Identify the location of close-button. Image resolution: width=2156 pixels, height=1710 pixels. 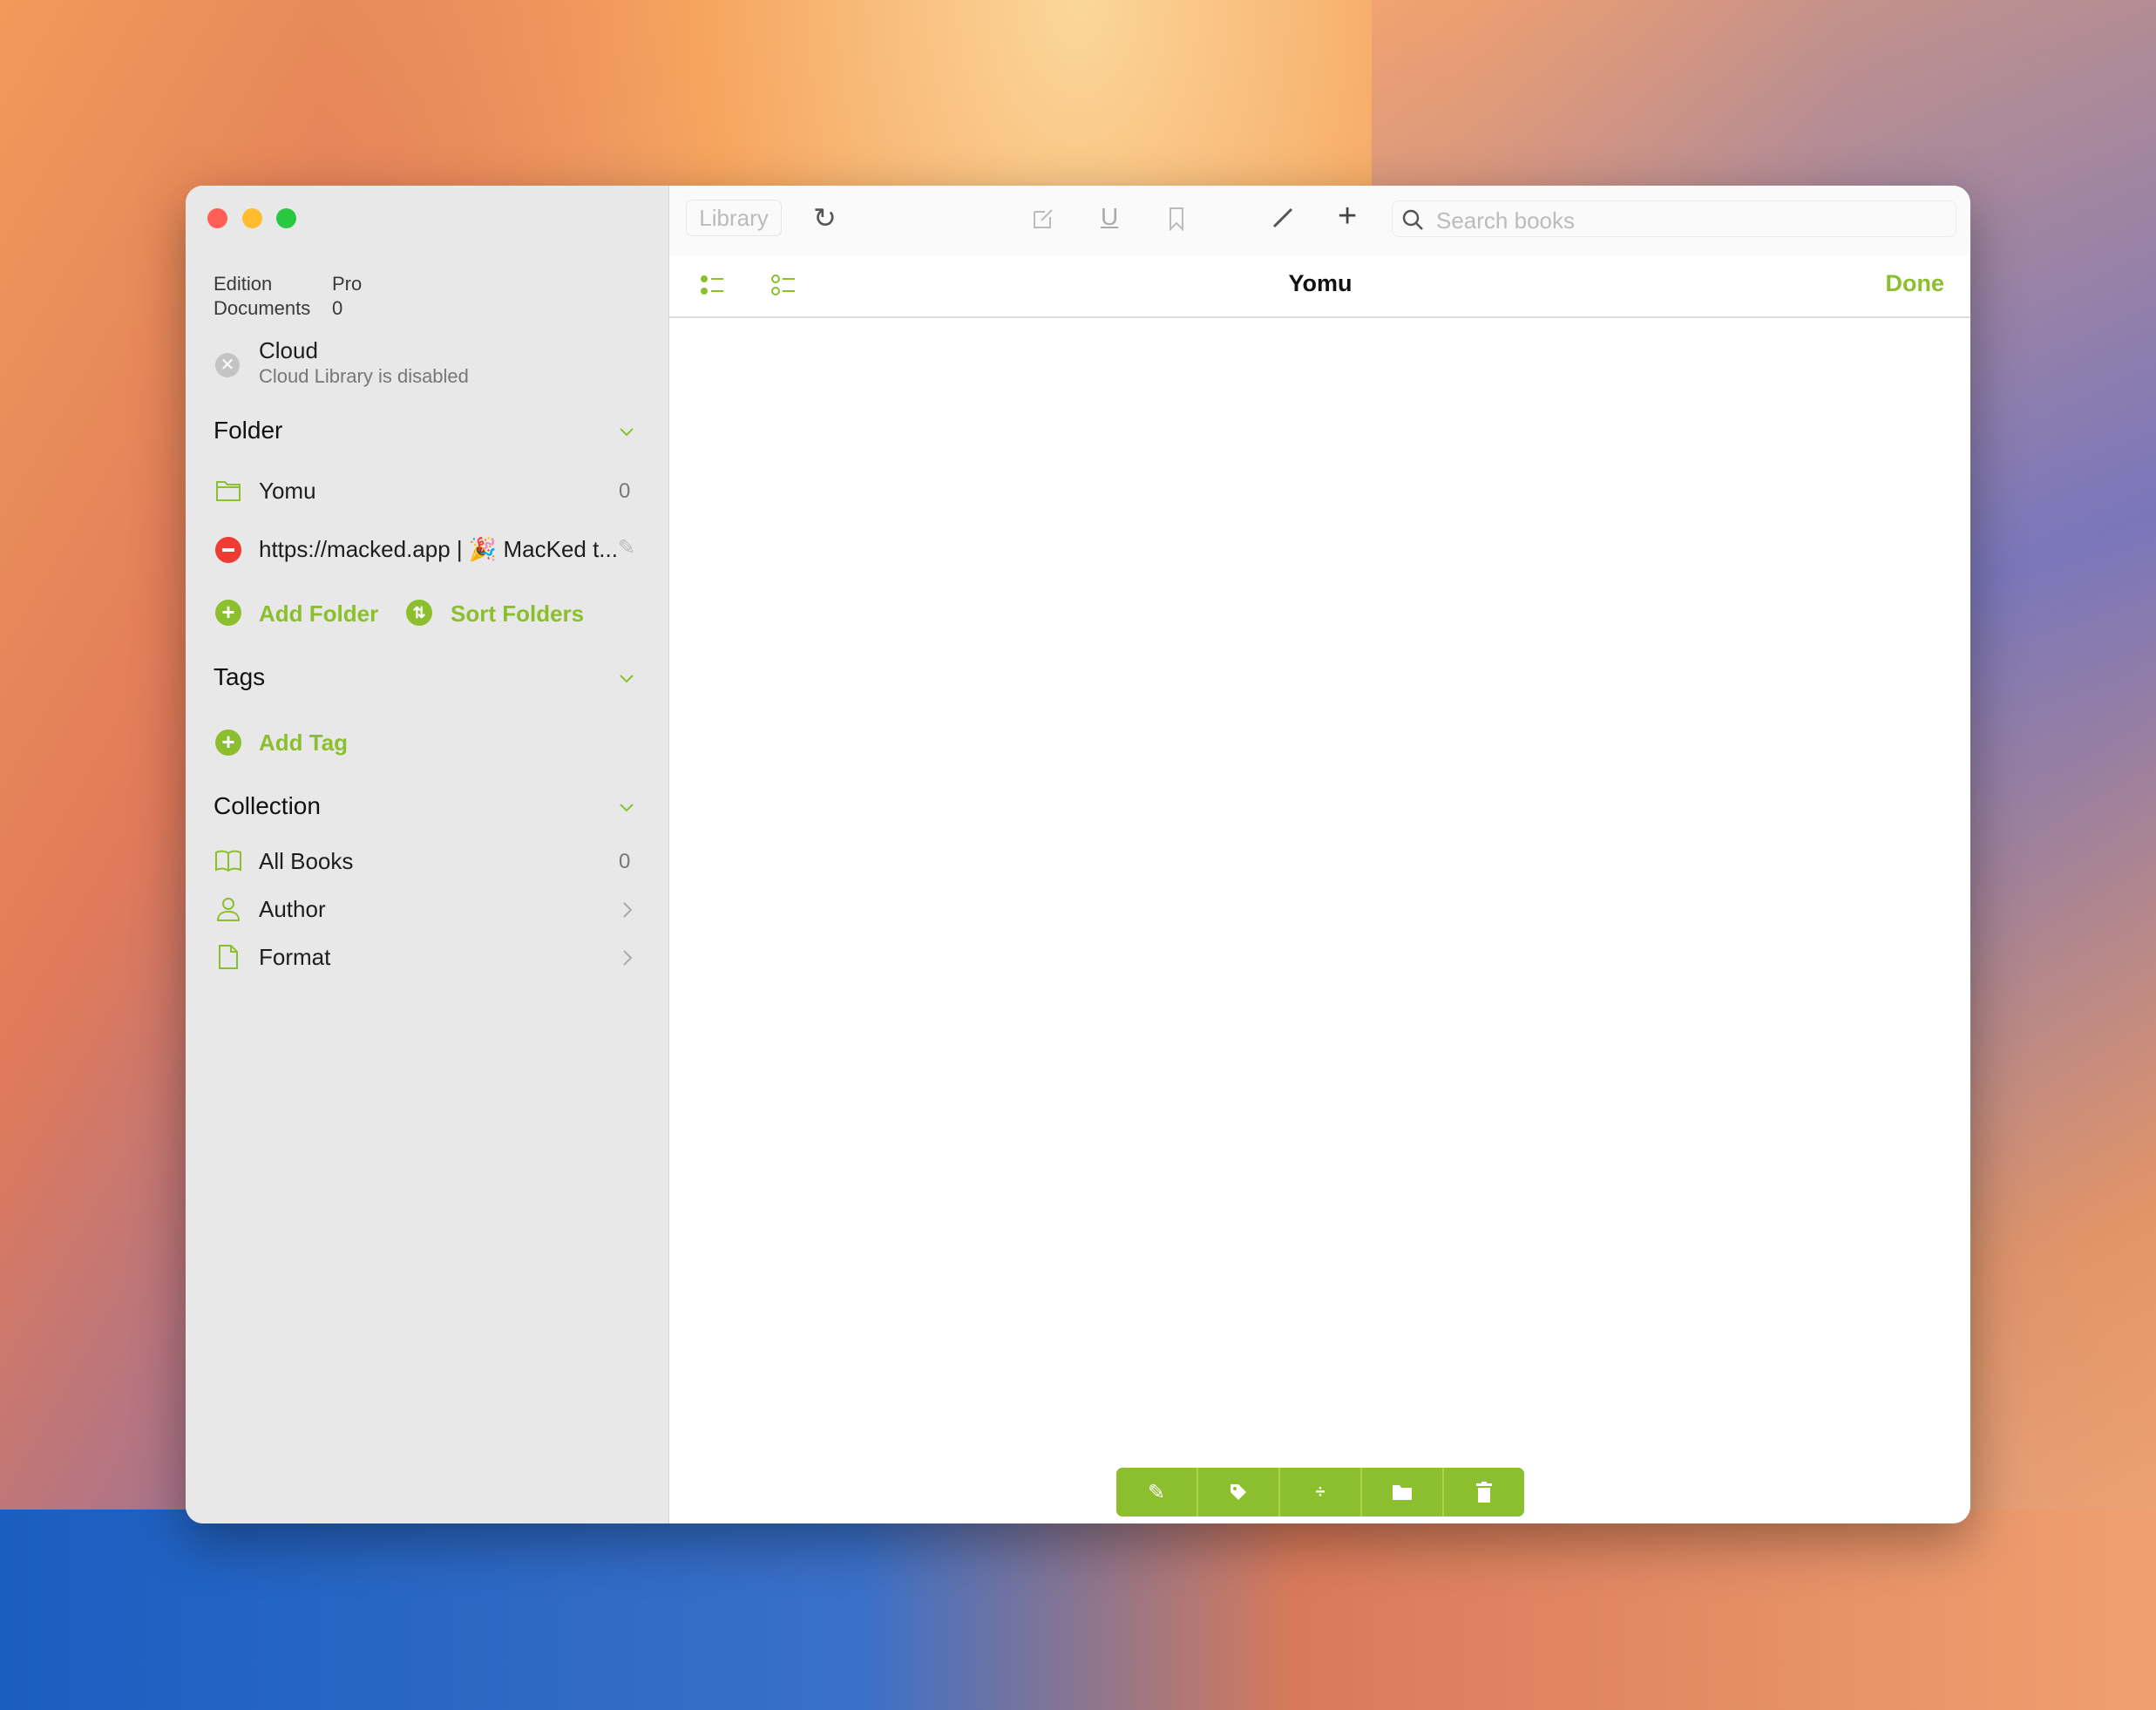
(217, 218).